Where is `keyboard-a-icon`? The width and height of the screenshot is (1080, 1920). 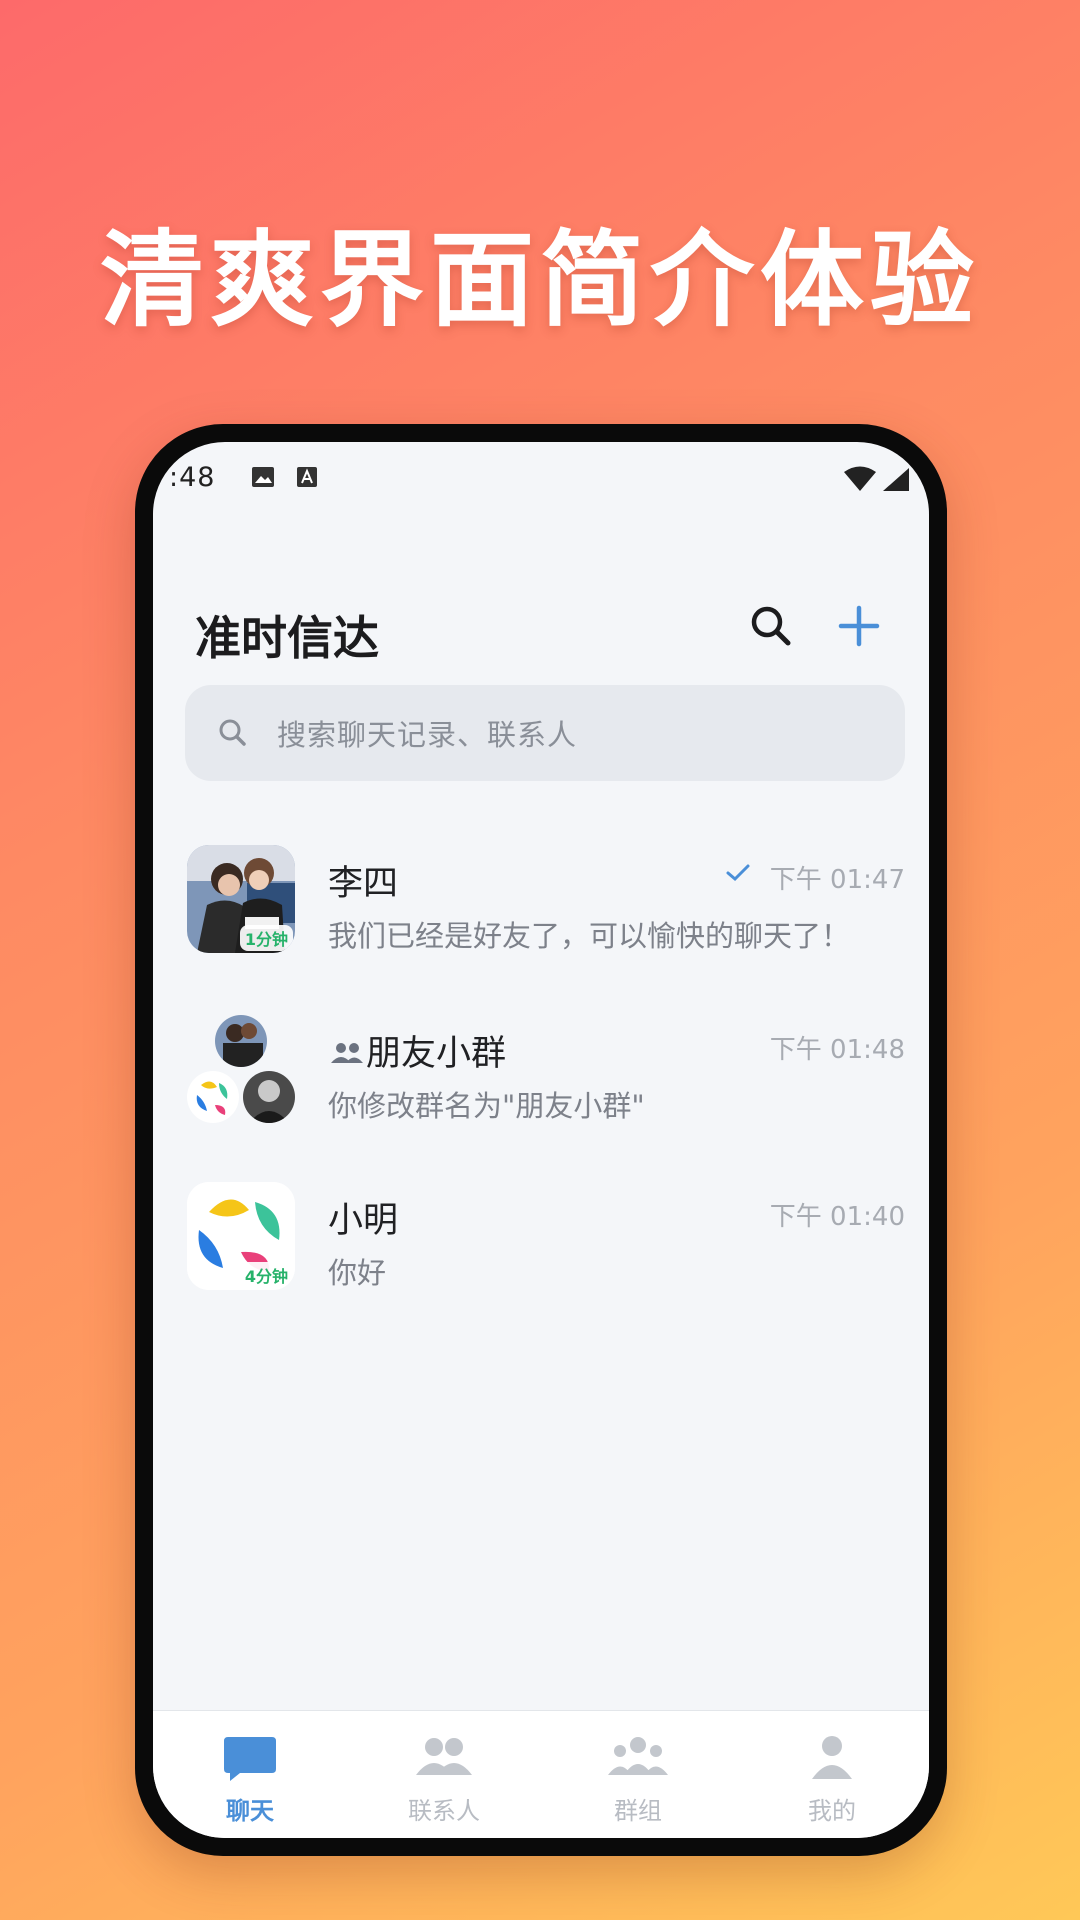
keyboard-a-icon is located at coordinates (307, 477).